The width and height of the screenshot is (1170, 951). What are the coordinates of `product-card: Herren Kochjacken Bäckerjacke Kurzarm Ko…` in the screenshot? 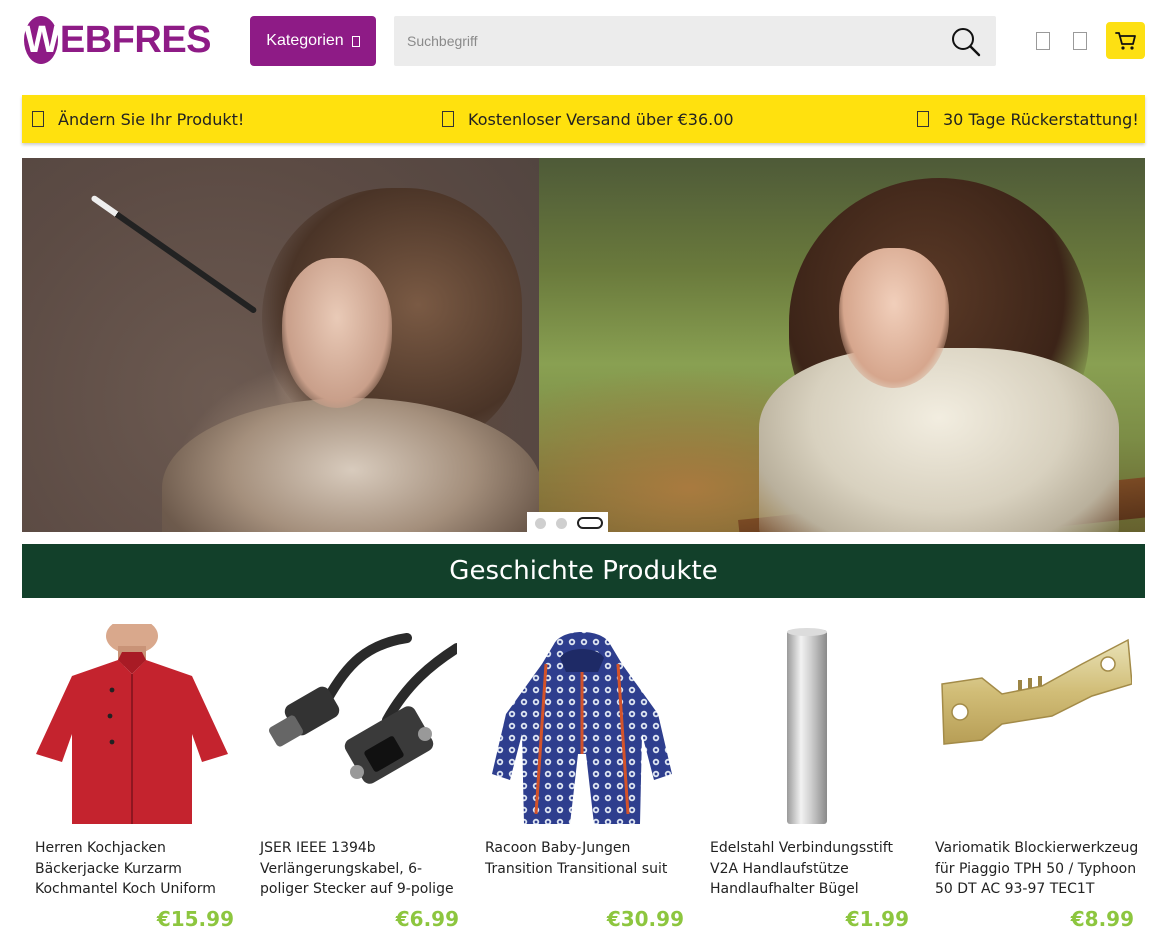 It's located at (128, 778).